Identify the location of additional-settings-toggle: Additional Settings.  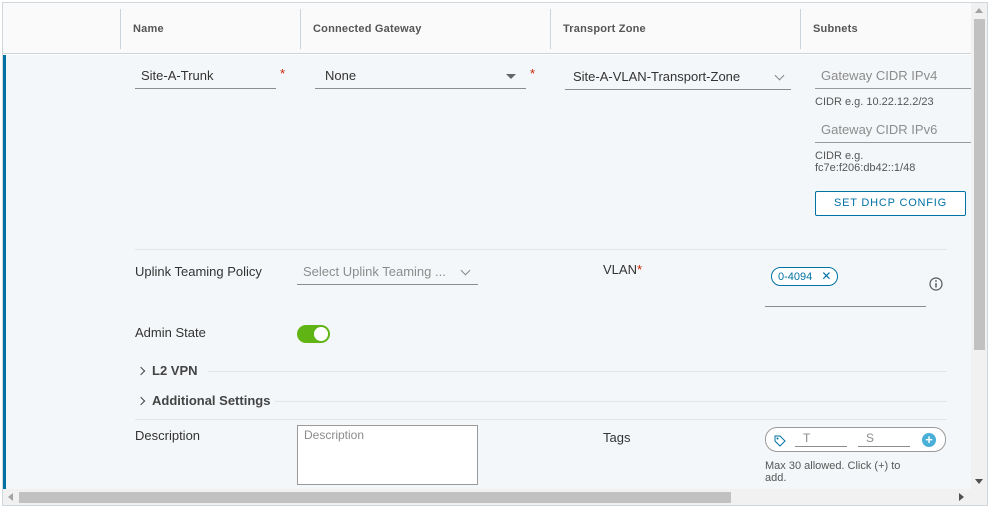
(203, 400).